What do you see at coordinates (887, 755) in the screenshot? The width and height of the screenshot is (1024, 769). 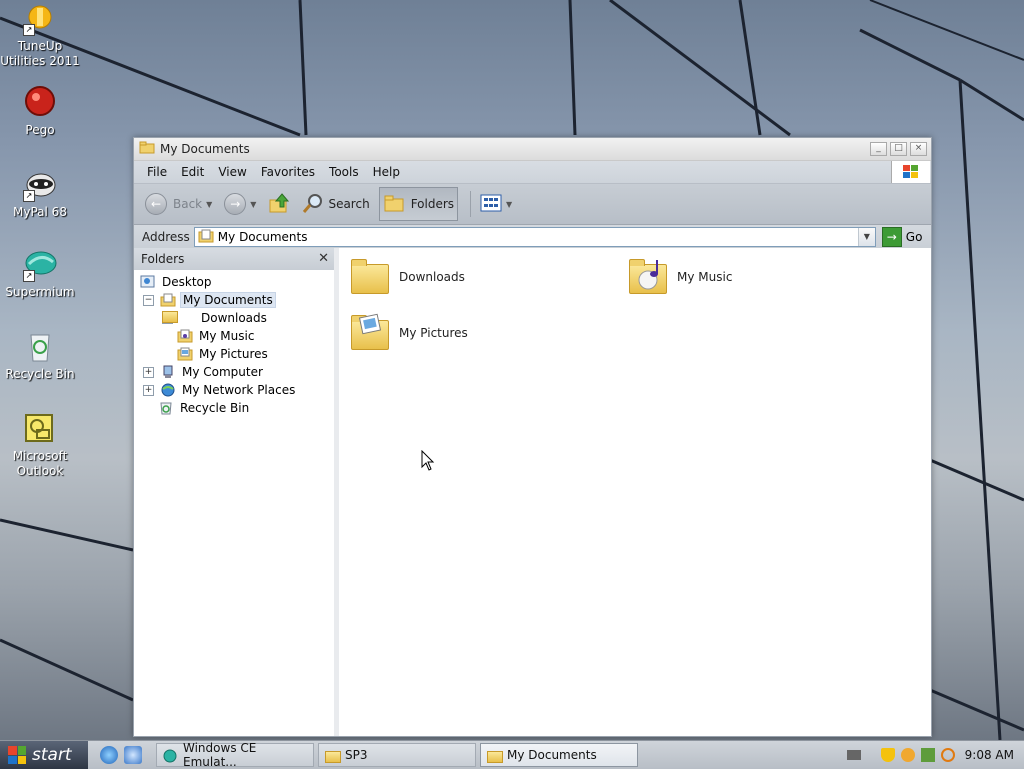 I see `shield-icon` at bounding box center [887, 755].